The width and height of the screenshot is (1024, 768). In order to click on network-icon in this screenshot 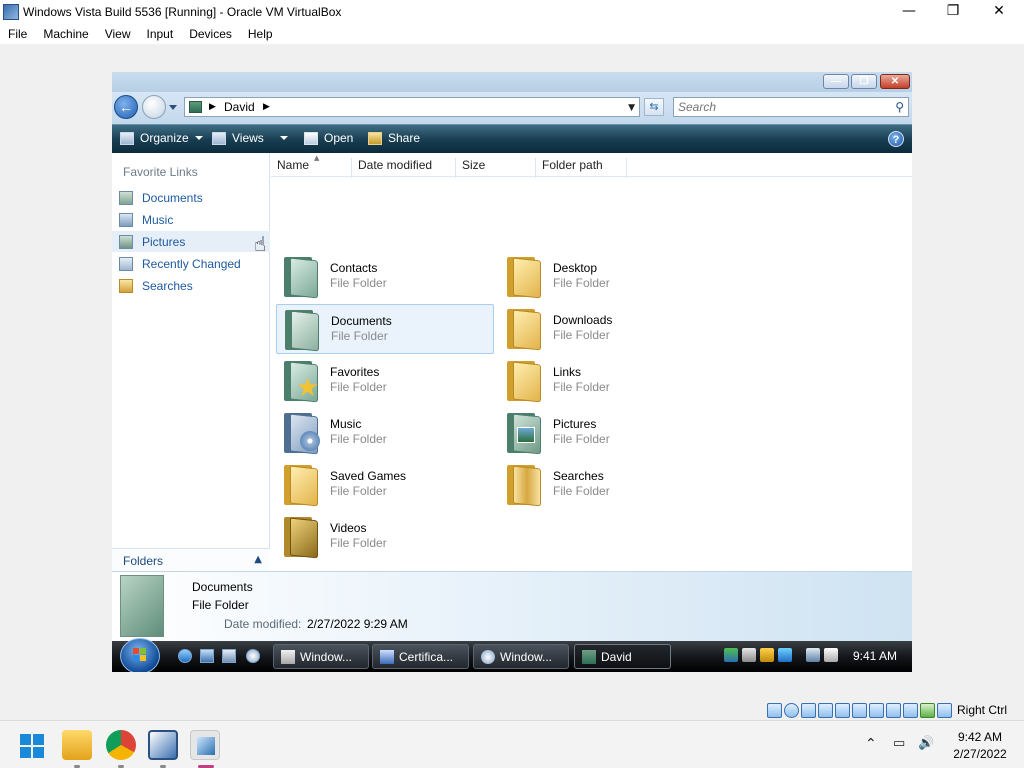, I will do `click(825, 710)`.